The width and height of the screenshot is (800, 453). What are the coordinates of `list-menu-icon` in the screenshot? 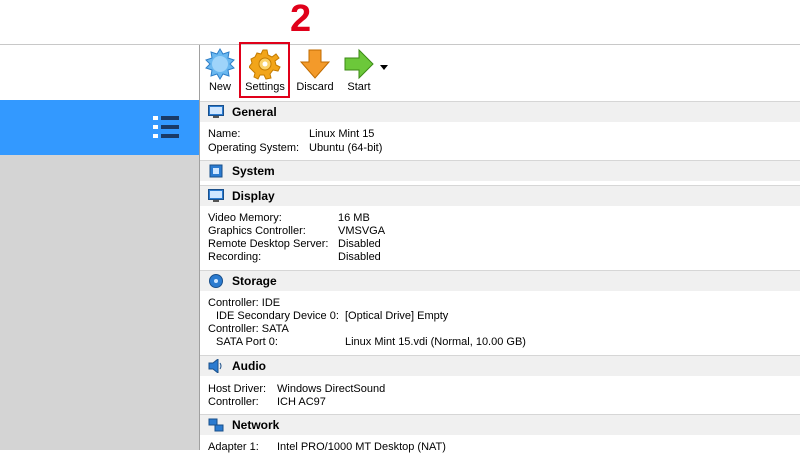 It's located at (166, 127).